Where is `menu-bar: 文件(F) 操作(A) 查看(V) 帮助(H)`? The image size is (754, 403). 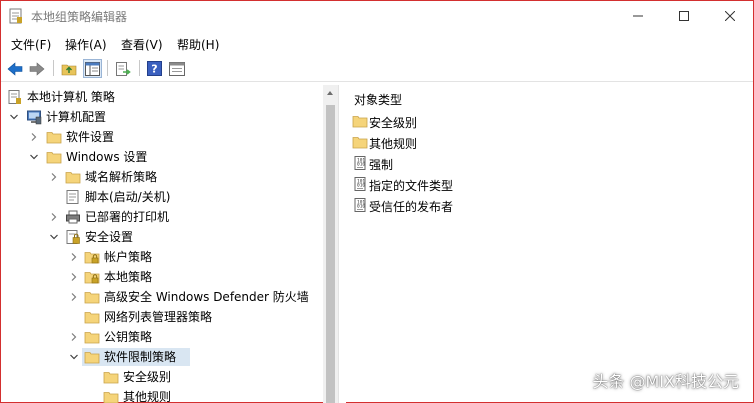 menu-bar: 文件(F) 操作(A) 查看(V) 帮助(H) is located at coordinates (377, 44).